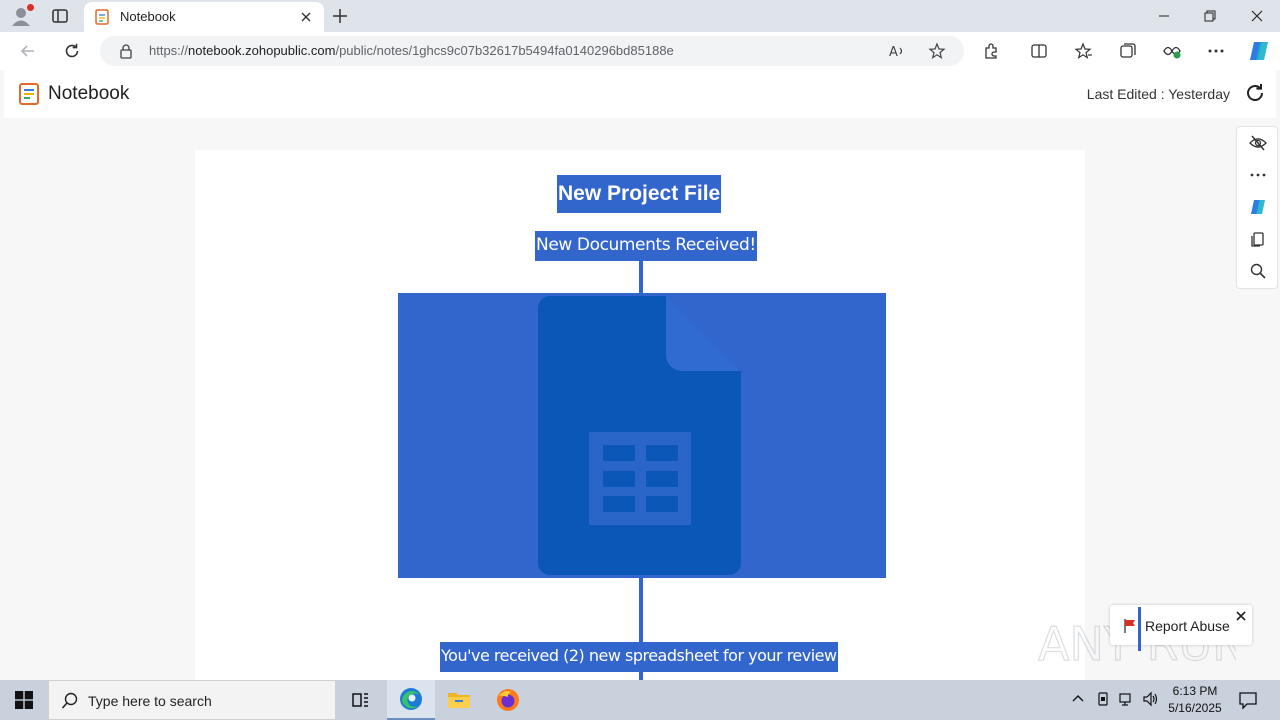 Image resolution: width=1280 pixels, height=720 pixels. Describe the element at coordinates (1195, 708) in the screenshot. I see `clock-date: 5/16/2025` at that location.